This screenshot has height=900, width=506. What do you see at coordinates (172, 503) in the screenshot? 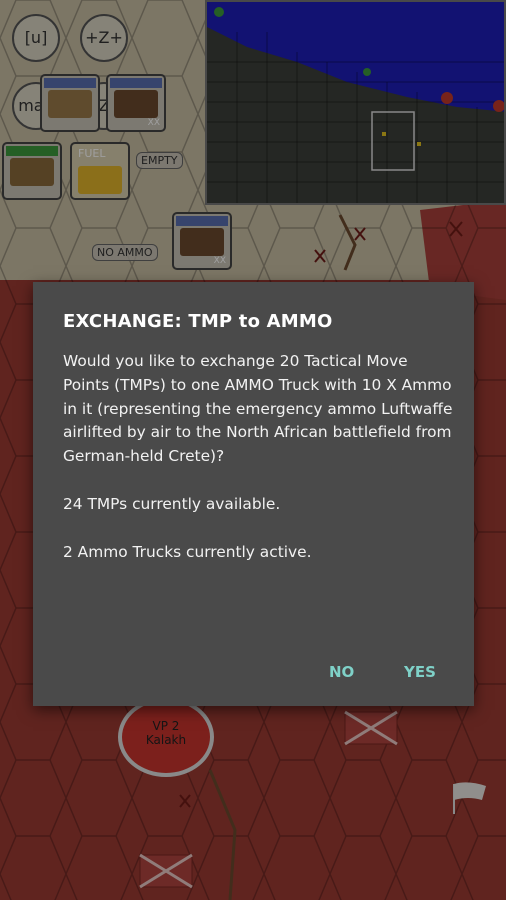
I see `tmp-status: 24 TMPs currently available.` at bounding box center [172, 503].